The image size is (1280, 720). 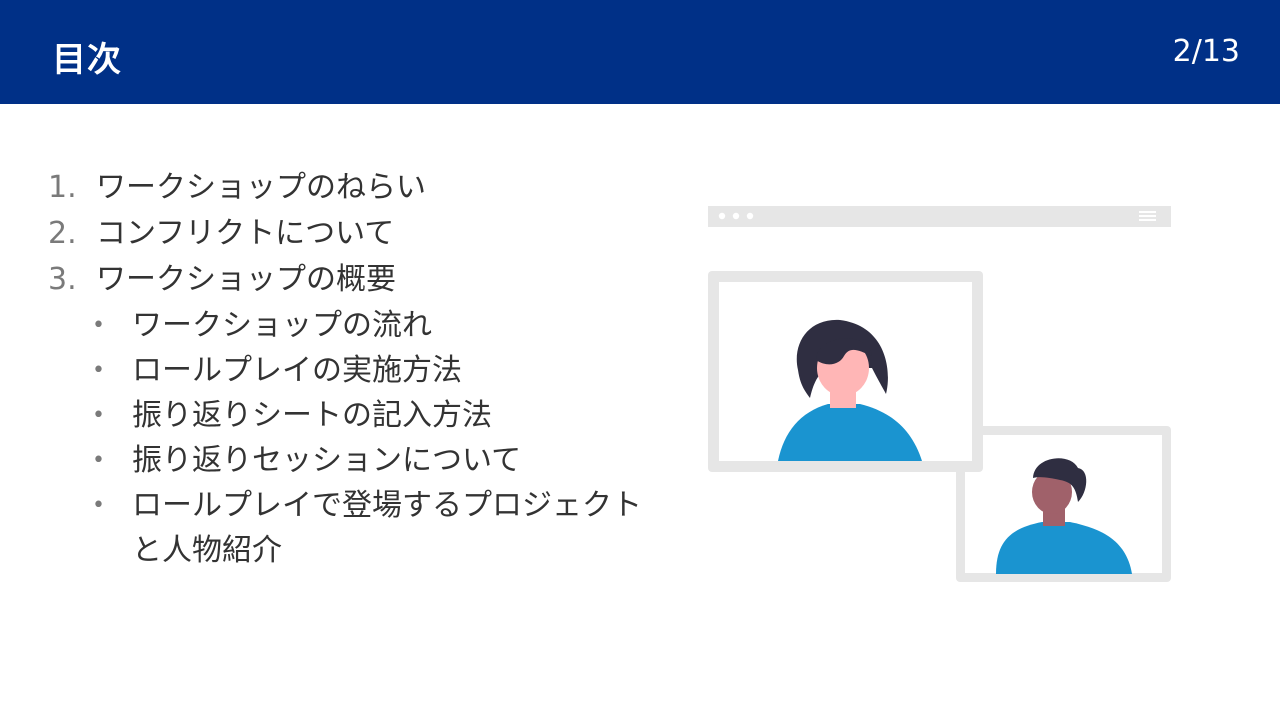 What do you see at coordinates (1206, 51) in the screenshot?
I see `page-number: 2/13` at bounding box center [1206, 51].